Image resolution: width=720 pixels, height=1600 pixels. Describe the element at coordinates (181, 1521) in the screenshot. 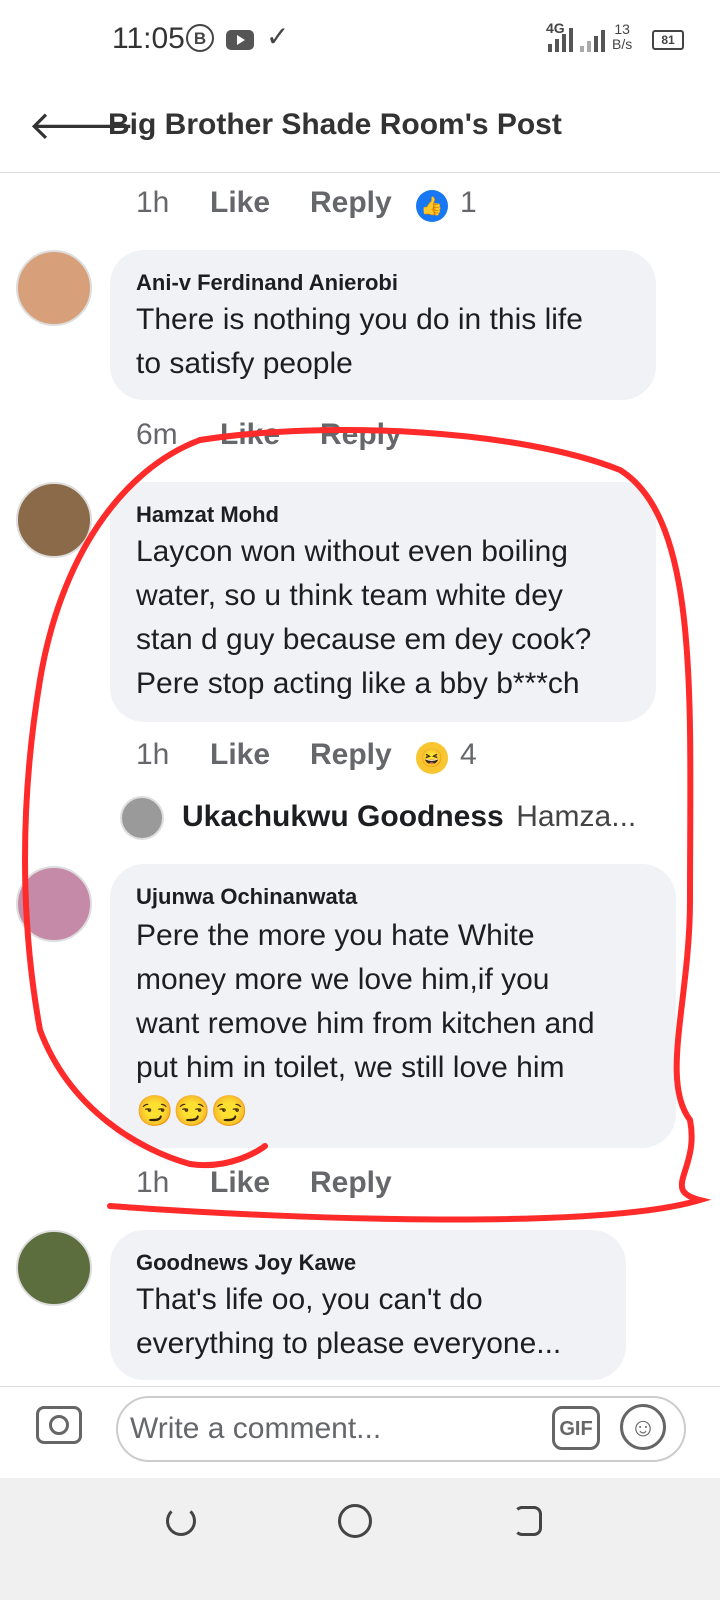

I see `nav-back-icon` at that location.